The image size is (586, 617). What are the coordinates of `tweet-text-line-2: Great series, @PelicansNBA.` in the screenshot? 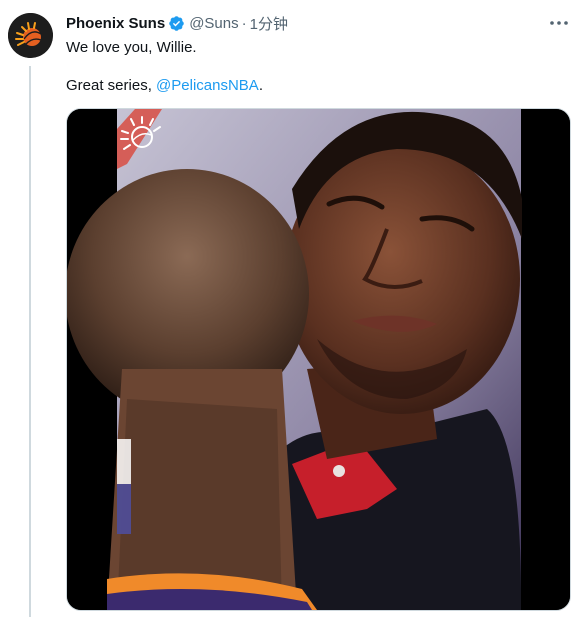 It's located at (164, 86).